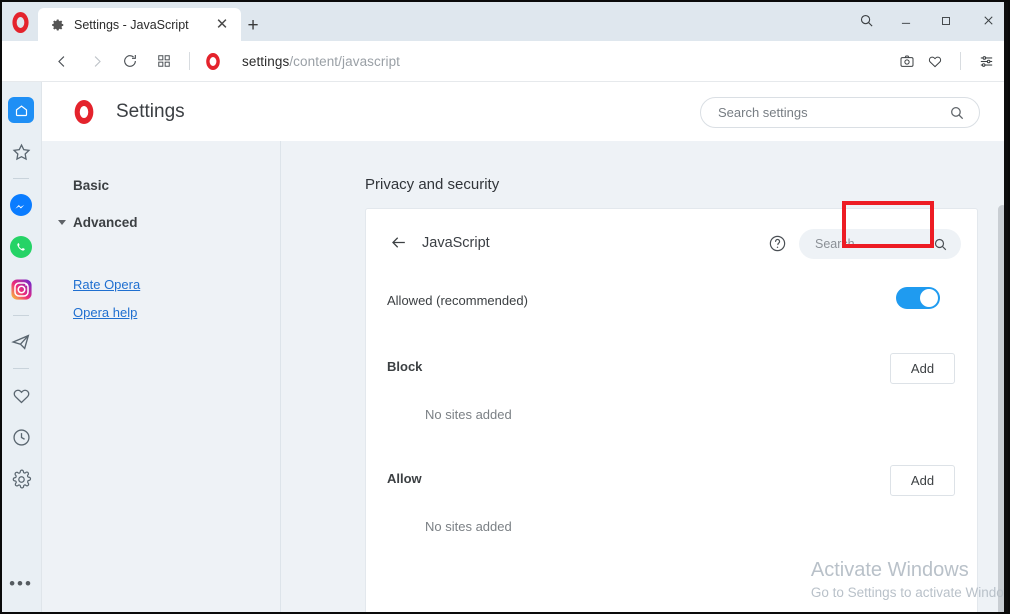  I want to click on action-divider, so click(960, 61).